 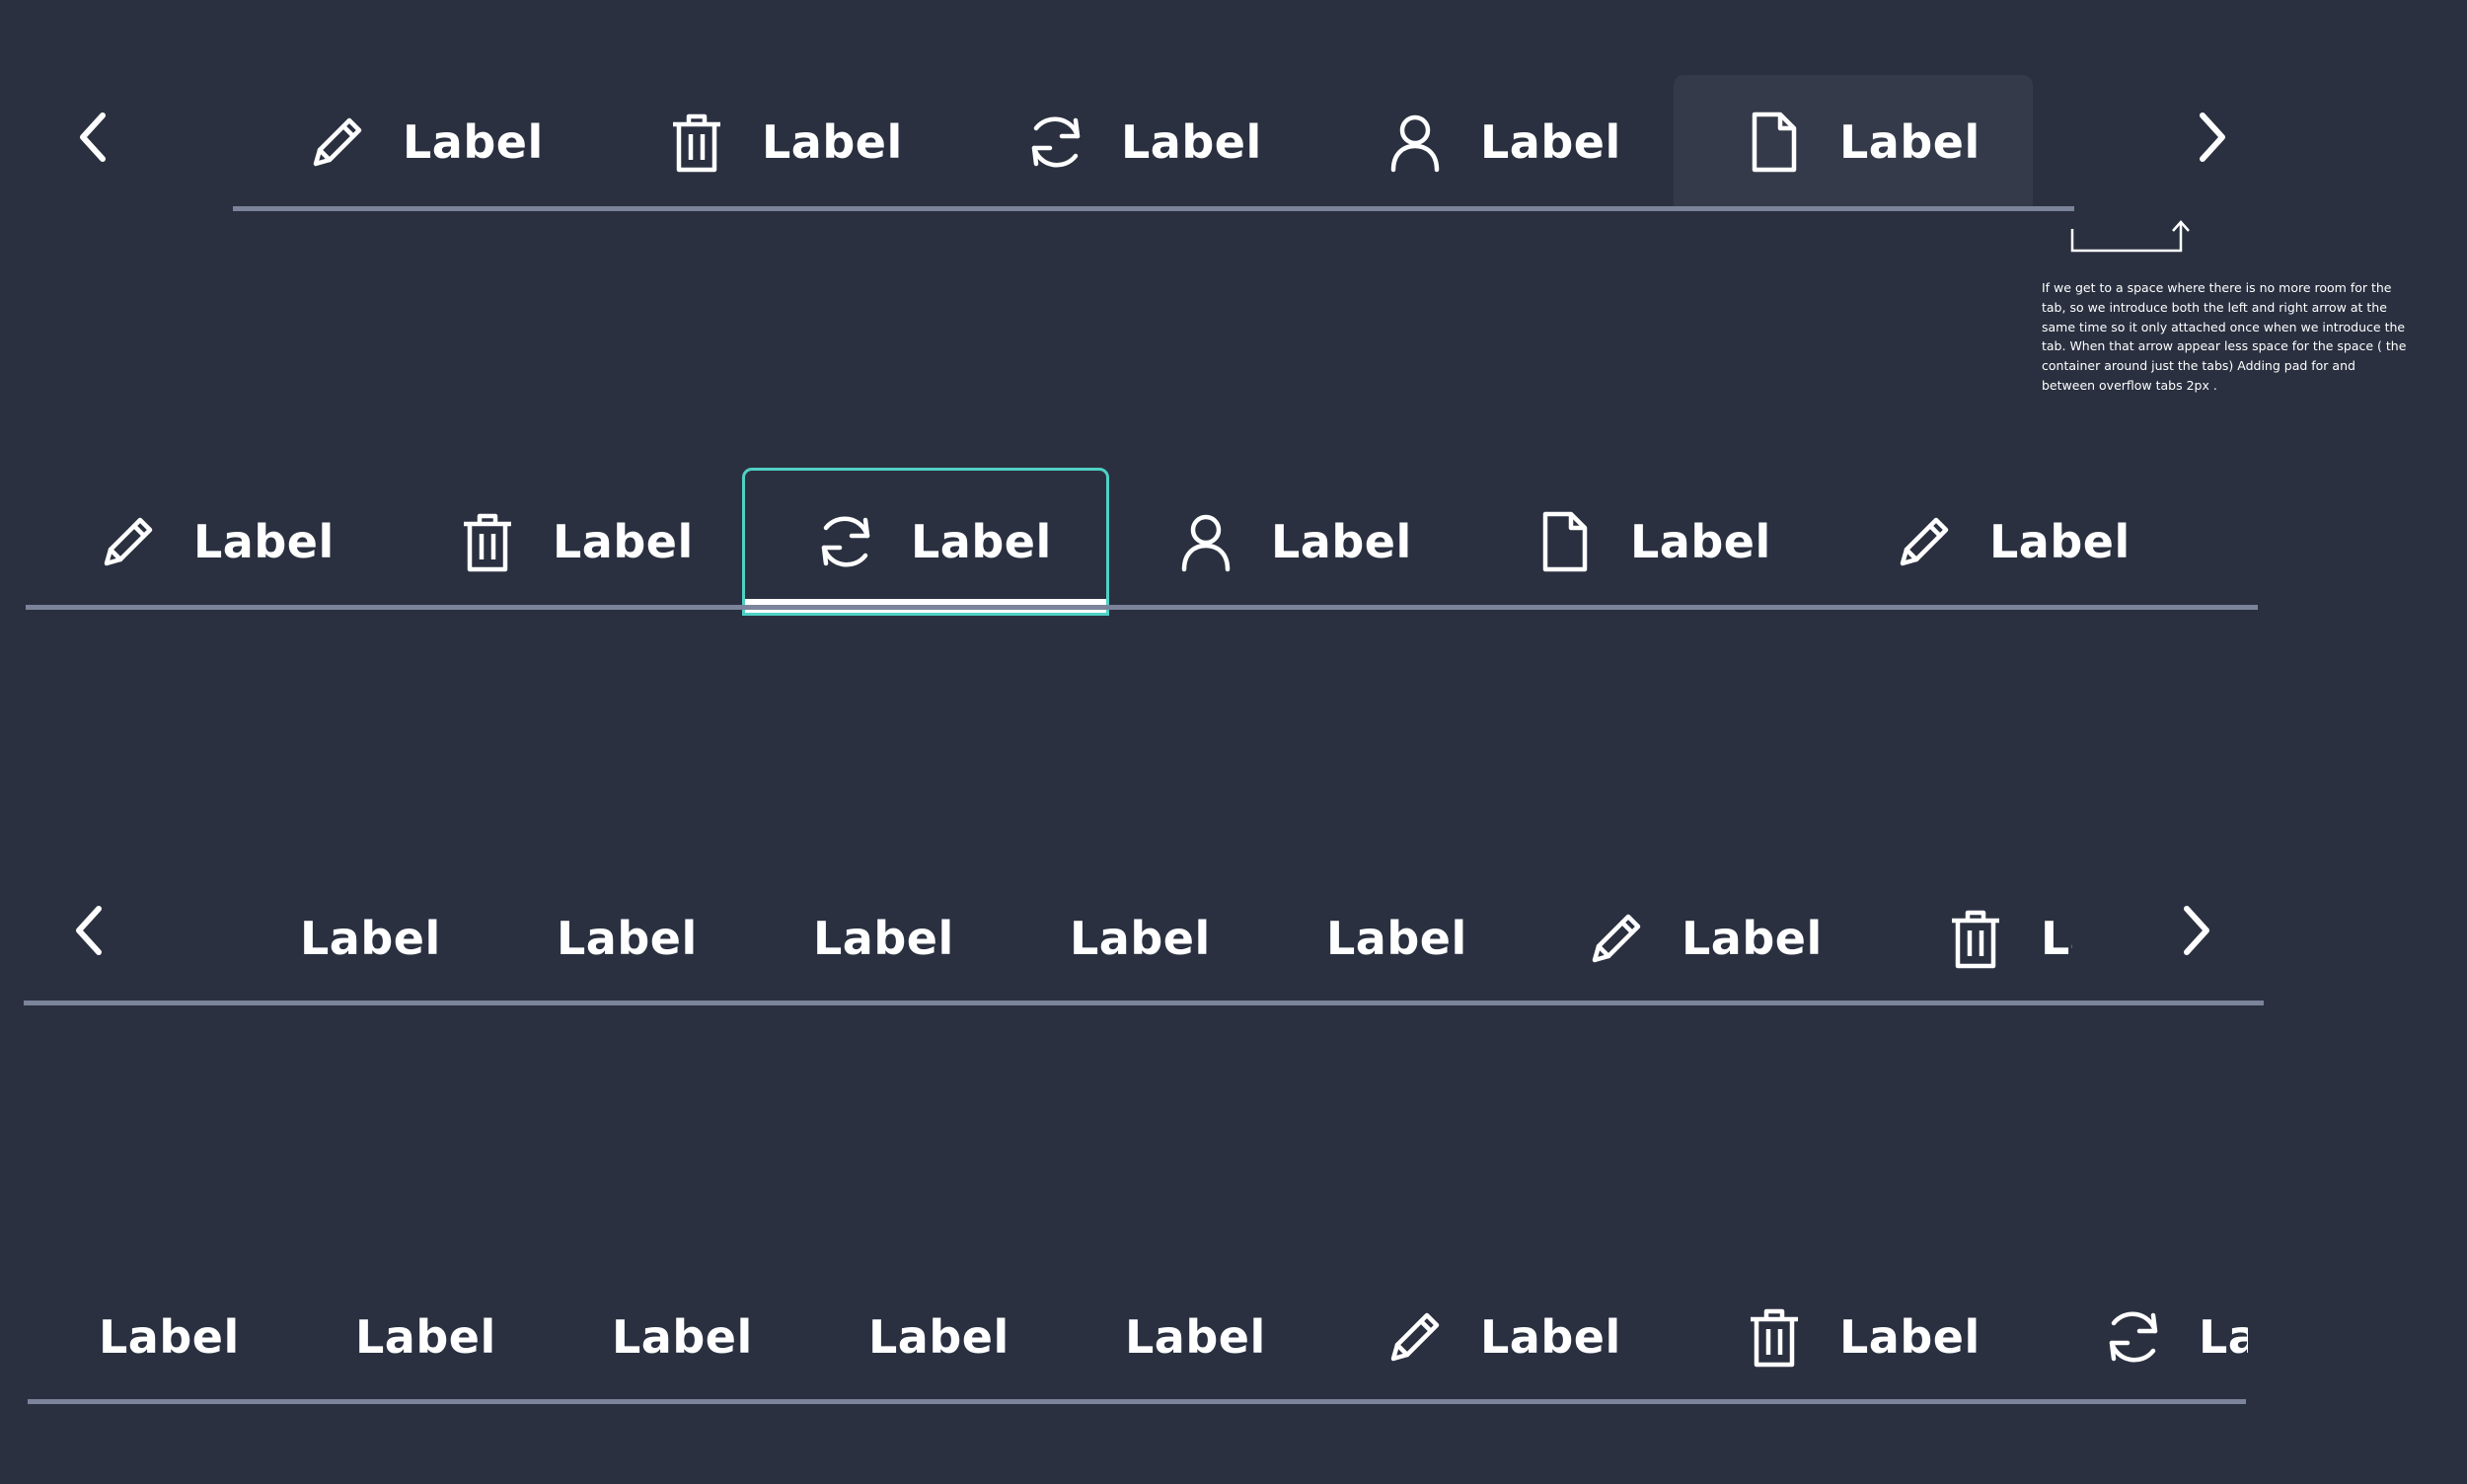 I want to click on tab-refresh: Label, so click(x=1148, y=142).